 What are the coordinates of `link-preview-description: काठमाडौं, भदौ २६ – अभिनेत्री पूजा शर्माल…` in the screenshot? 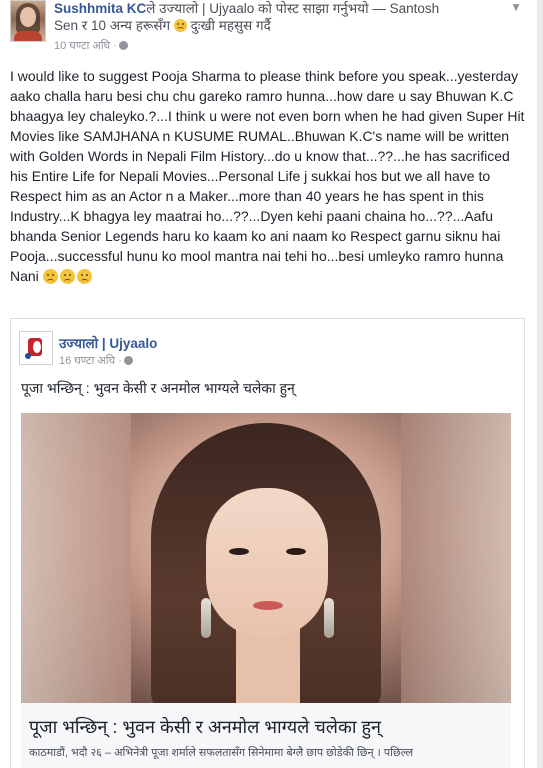 It's located at (221, 753).